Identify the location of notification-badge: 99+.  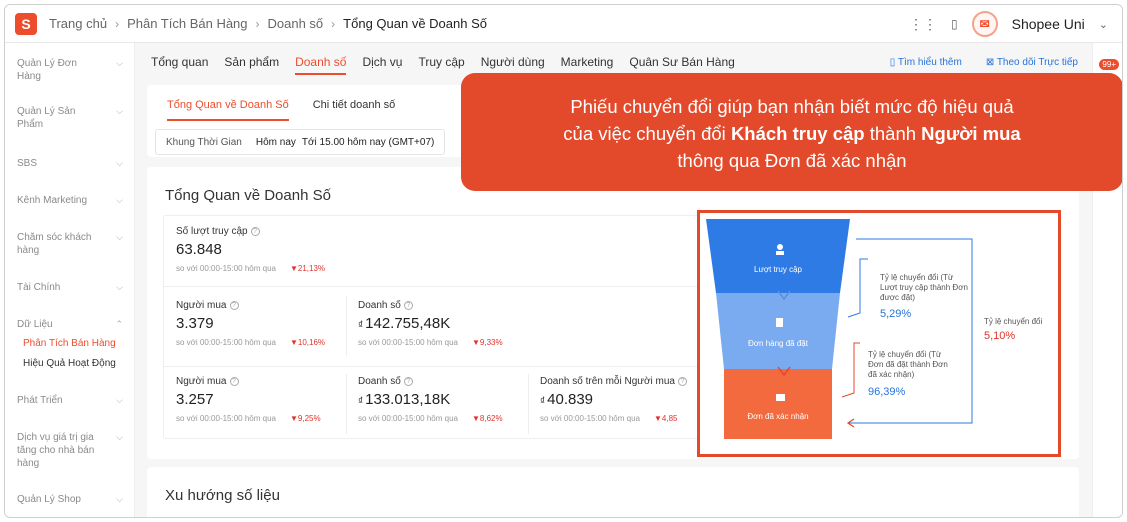
(1109, 64).